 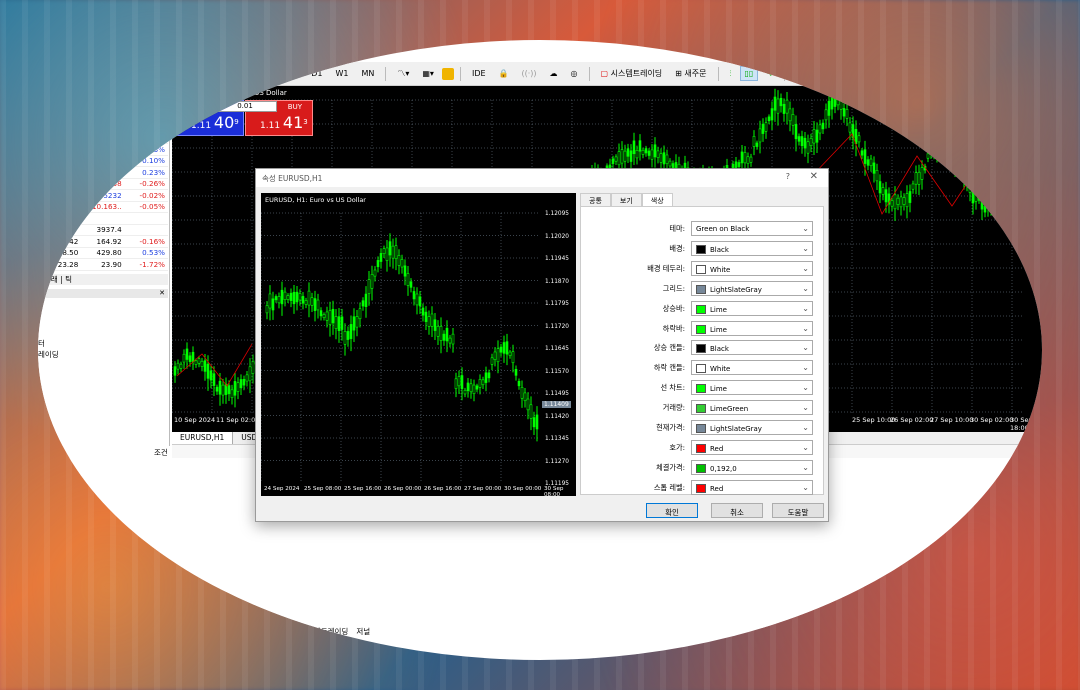 What do you see at coordinates (672, 510) in the screenshot?
I see `ok-button: 확인` at bounding box center [672, 510].